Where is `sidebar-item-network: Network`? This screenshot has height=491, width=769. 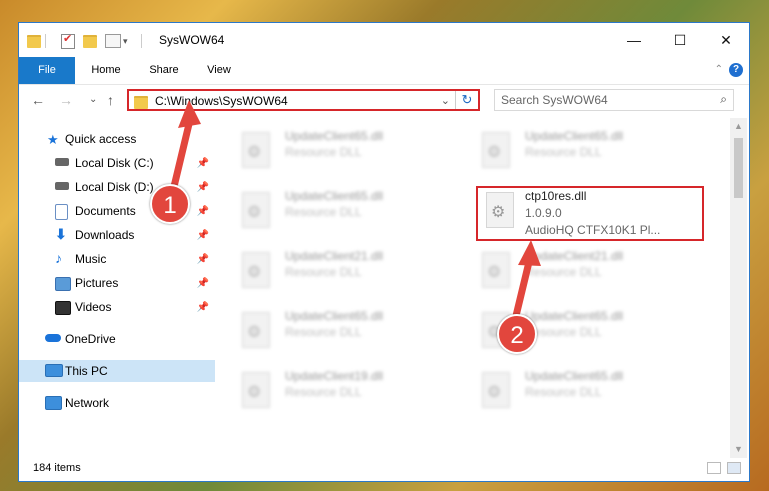
sidebar-item-network: Network is located at coordinates (117, 403).